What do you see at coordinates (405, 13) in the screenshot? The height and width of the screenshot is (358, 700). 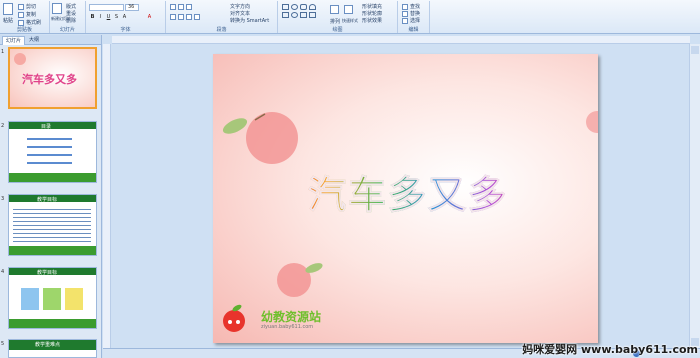 I see `replace-icon` at bounding box center [405, 13].